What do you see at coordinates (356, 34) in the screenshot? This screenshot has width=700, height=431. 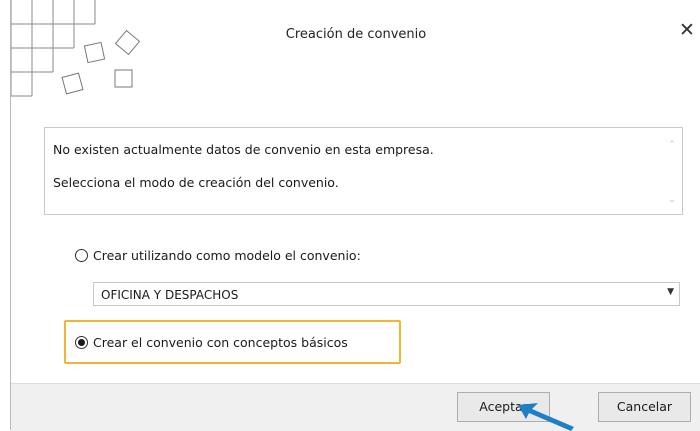 I see `dialog-title: Creación de convenio` at bounding box center [356, 34].